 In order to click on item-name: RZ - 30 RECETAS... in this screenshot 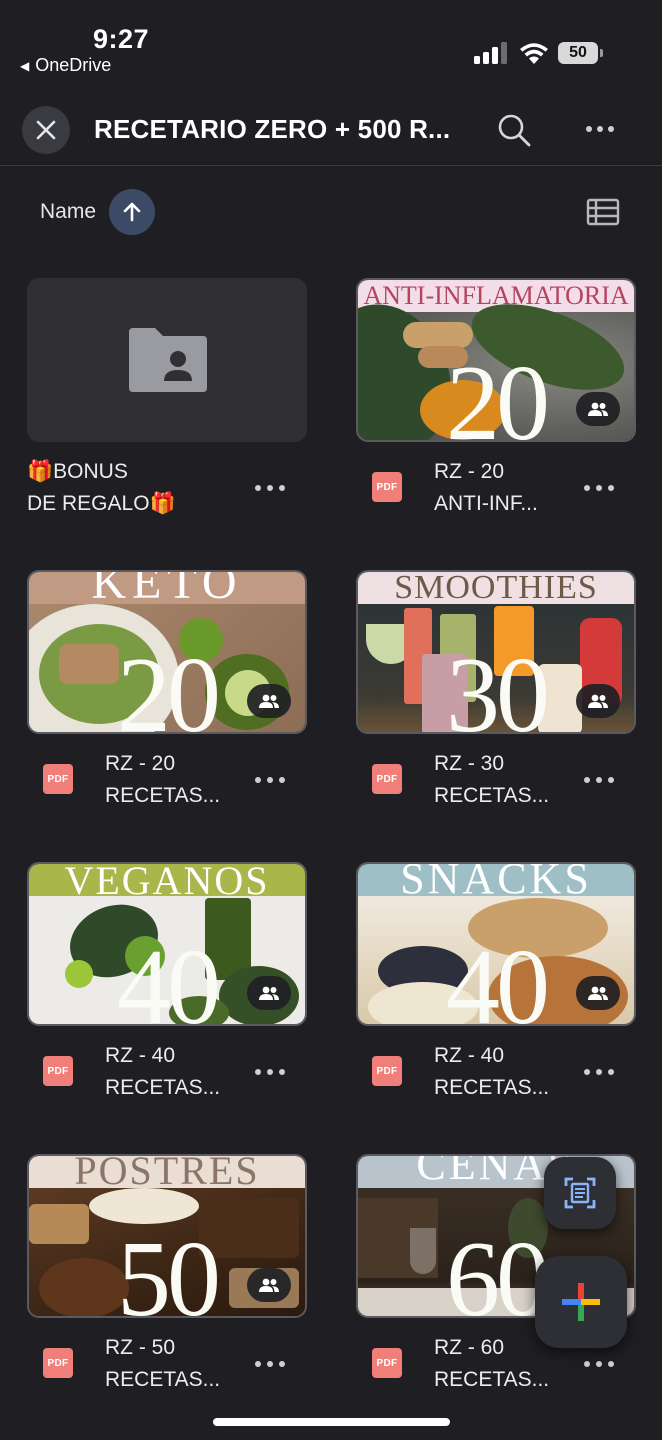, I will do `click(492, 779)`.